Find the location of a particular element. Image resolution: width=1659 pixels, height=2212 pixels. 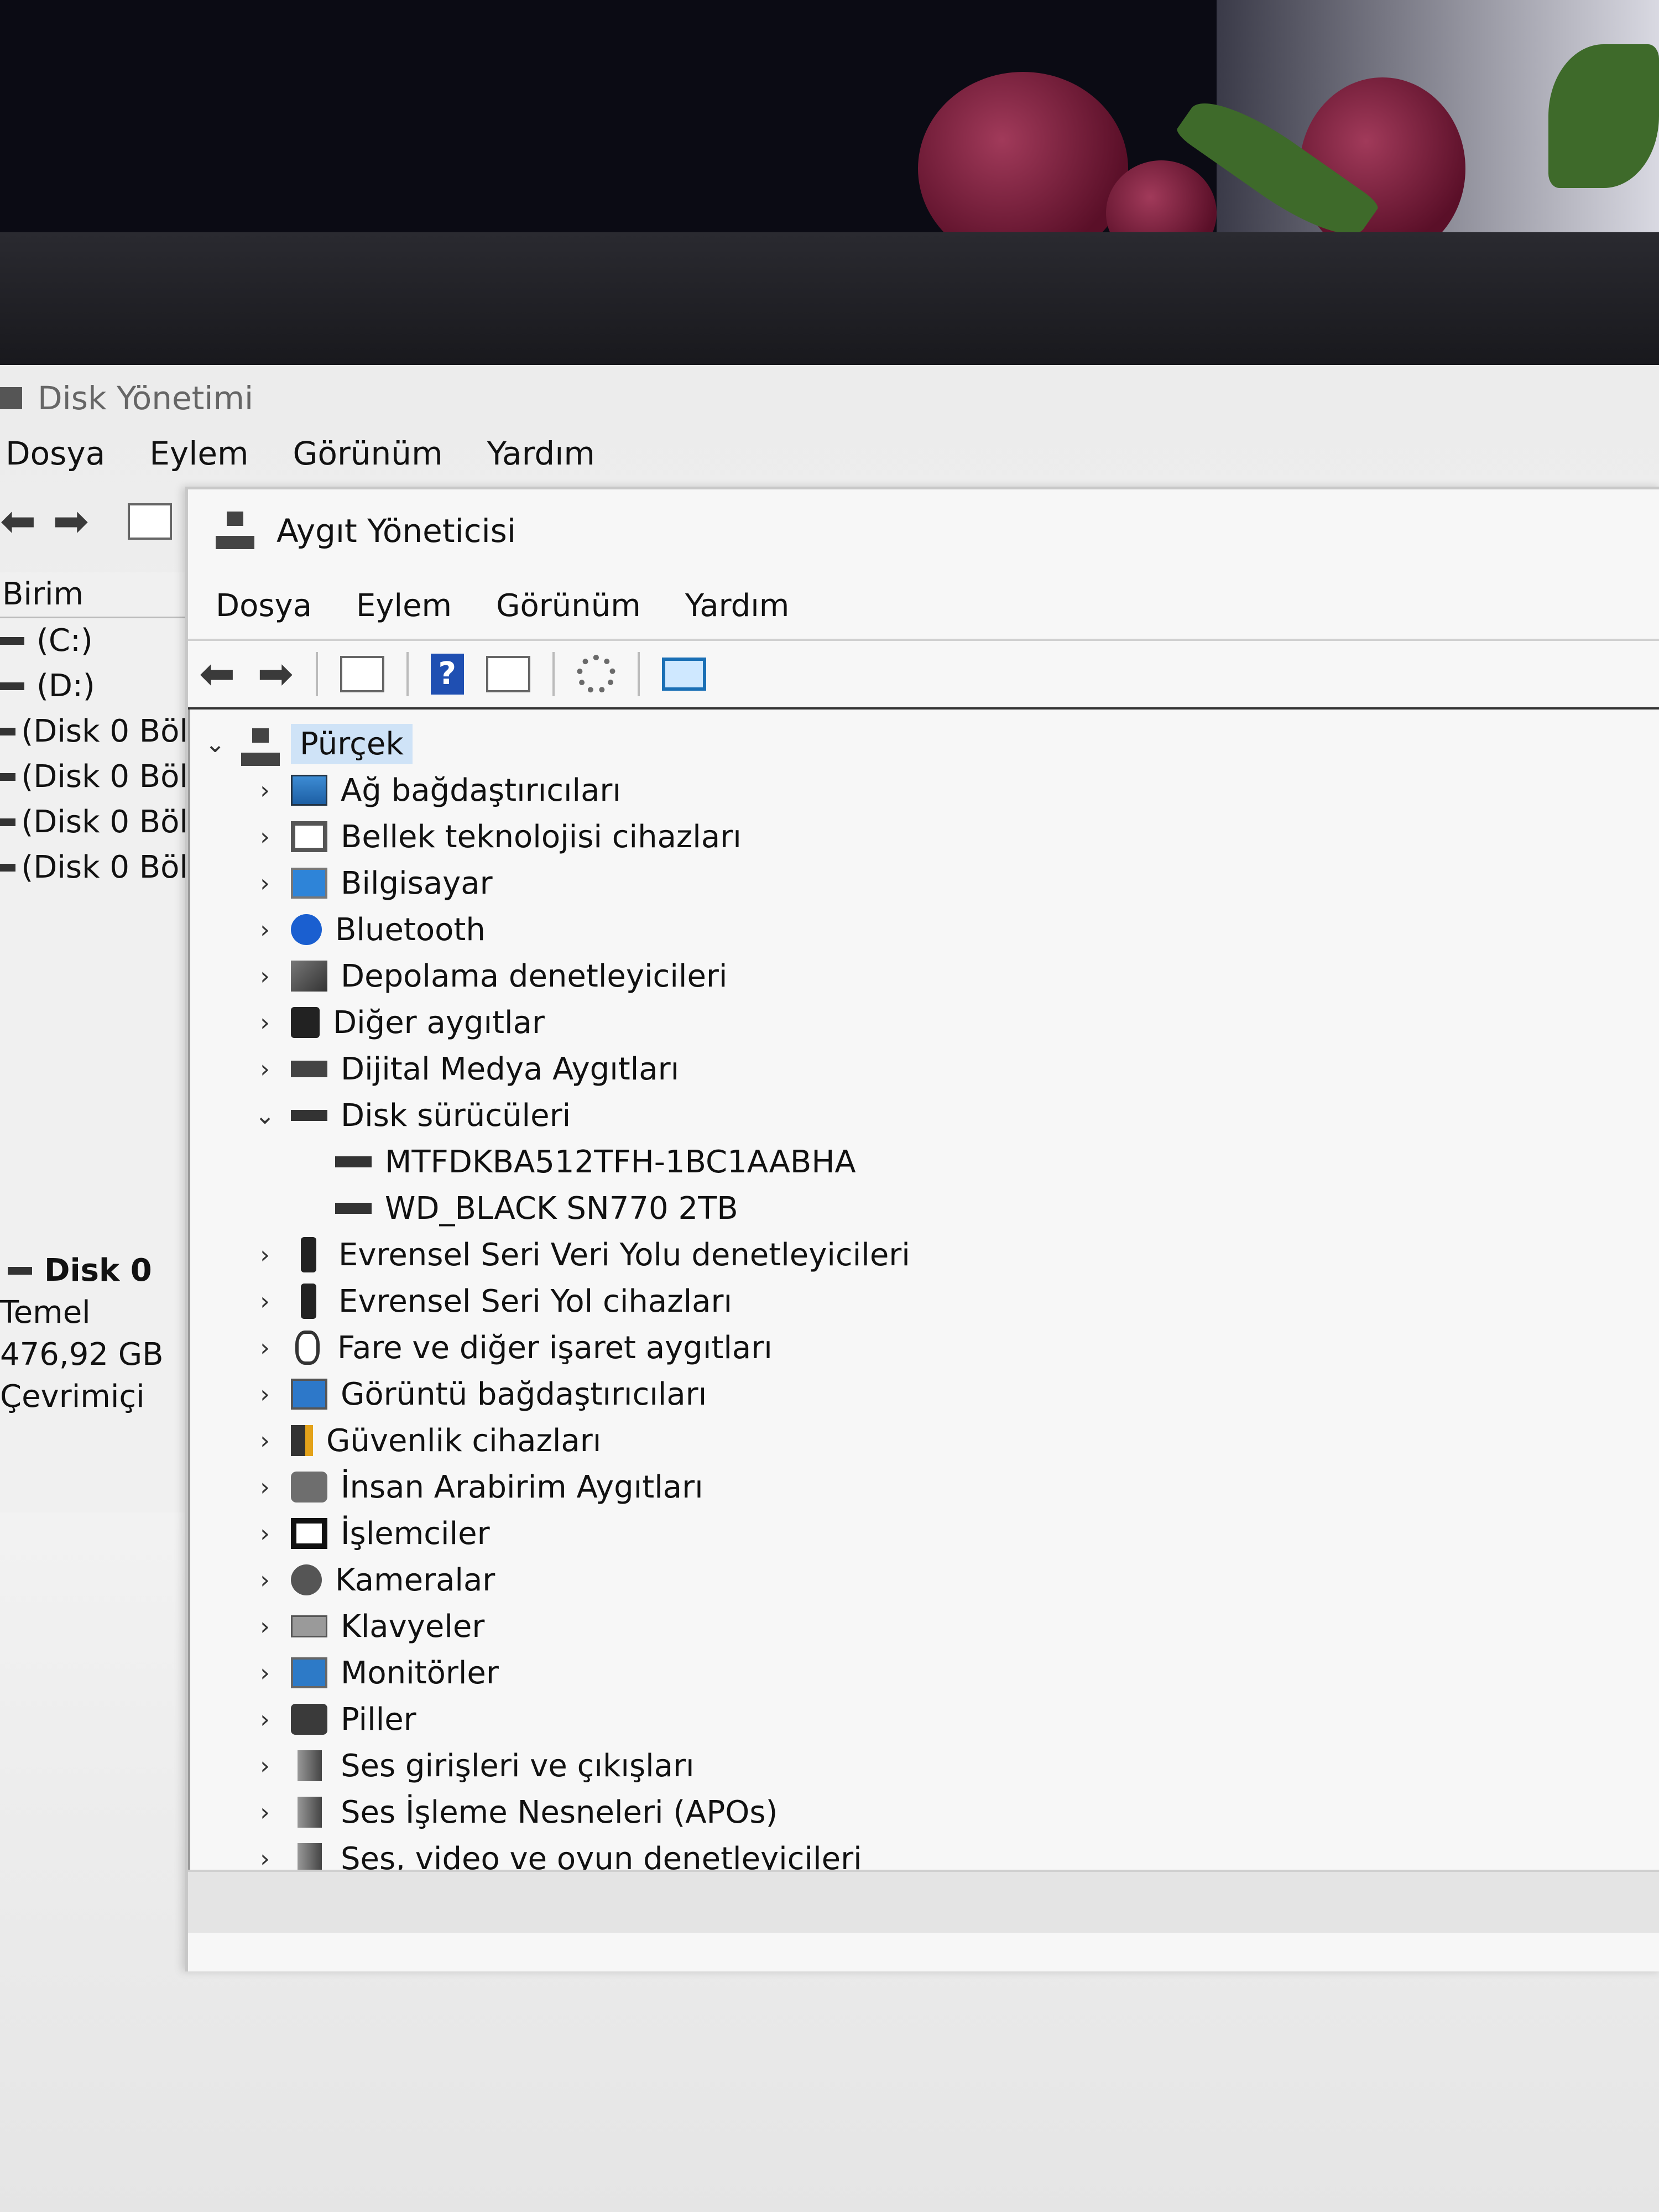

audio-io-icon is located at coordinates (310, 1766).